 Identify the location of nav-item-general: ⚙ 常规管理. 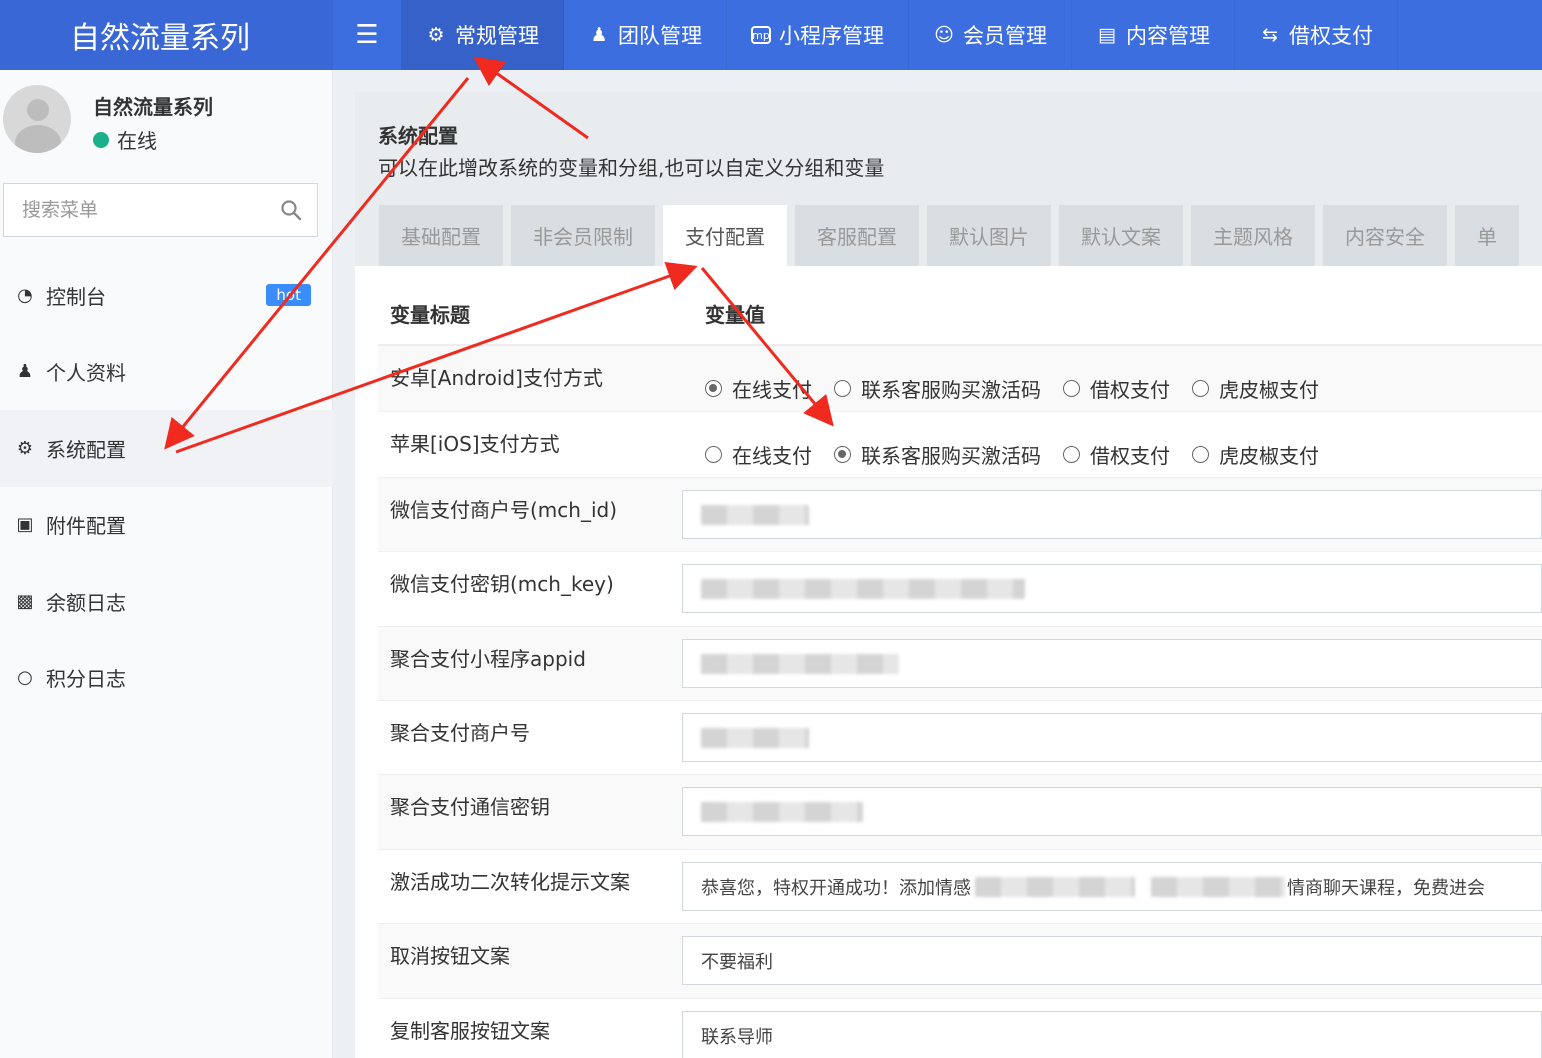
(482, 35).